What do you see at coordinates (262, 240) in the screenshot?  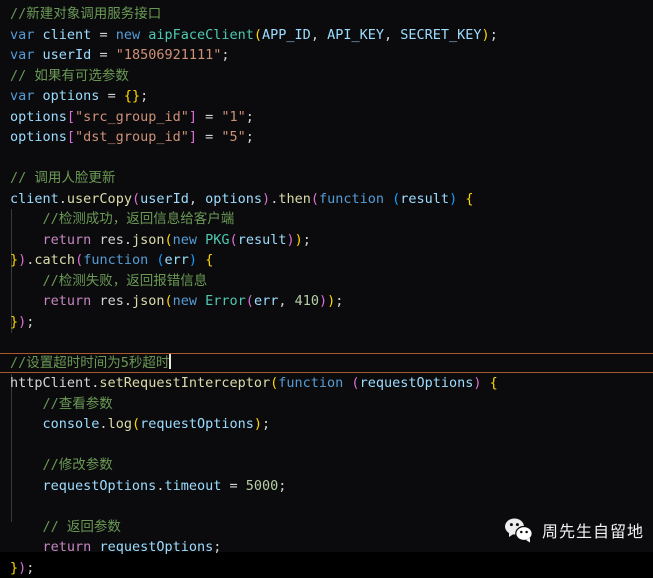 I see `token-identifier: result` at bounding box center [262, 240].